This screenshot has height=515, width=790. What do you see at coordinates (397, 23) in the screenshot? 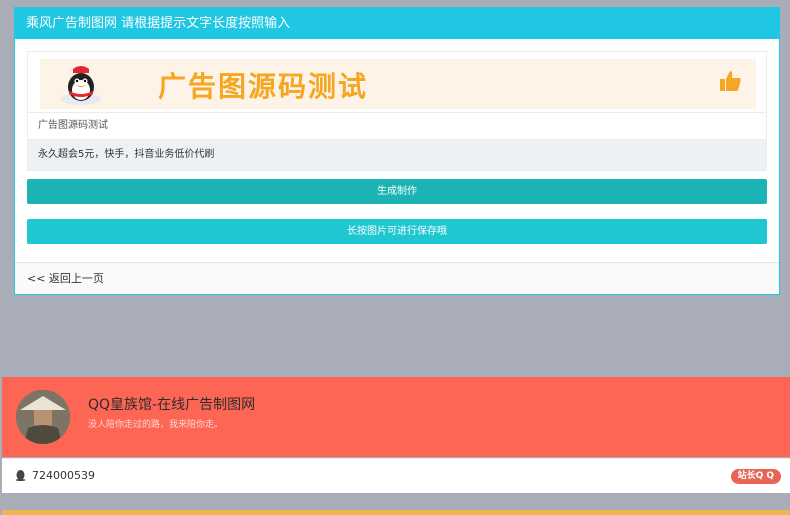
I see `panel-title: 乘风广告制图网 请根据提示文字长度按照输入` at bounding box center [397, 23].